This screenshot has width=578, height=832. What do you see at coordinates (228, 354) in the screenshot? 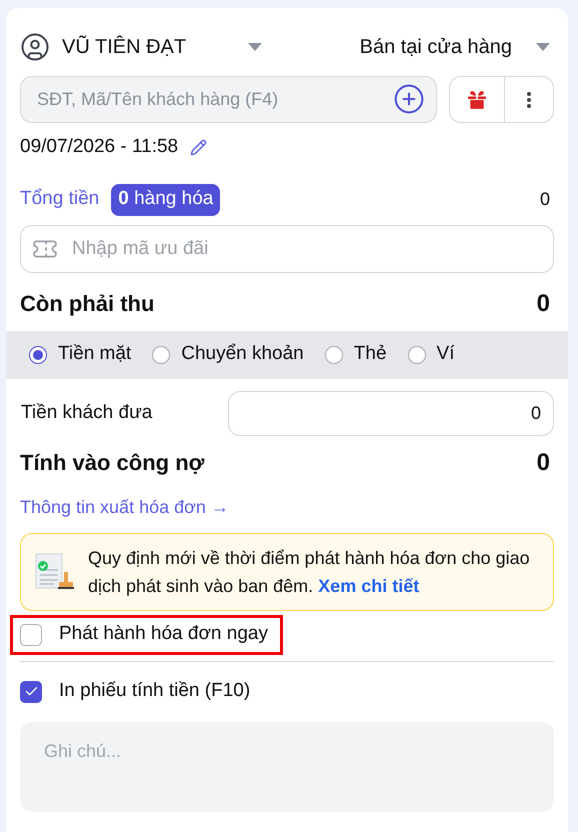
I see `payment-radio: Chuyển khoản` at bounding box center [228, 354].